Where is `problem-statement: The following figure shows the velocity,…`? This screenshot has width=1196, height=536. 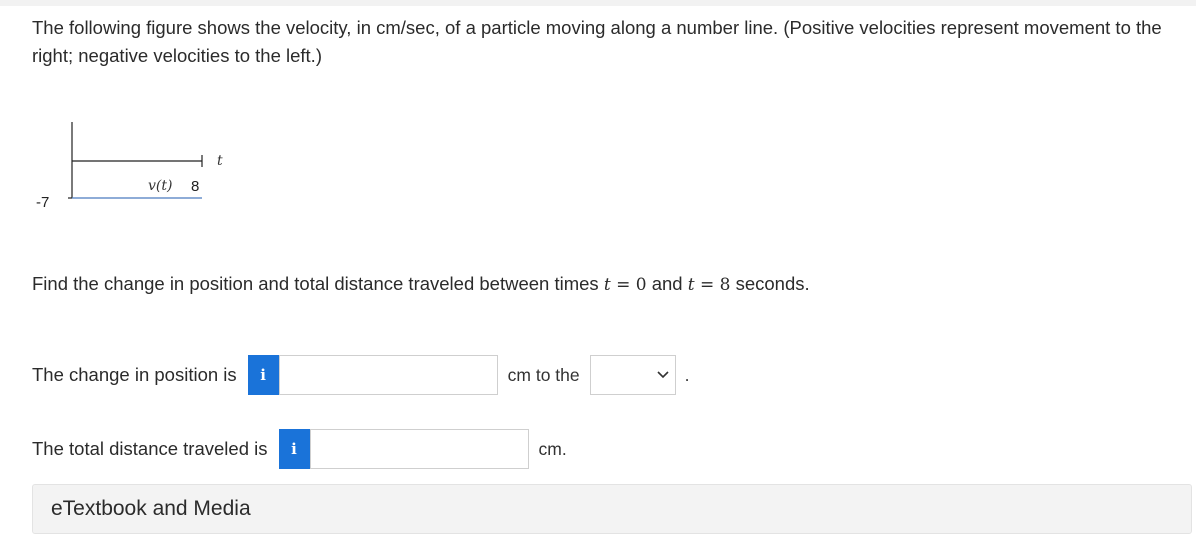 problem-statement: The following figure shows the velocity,… is located at coordinates (597, 41).